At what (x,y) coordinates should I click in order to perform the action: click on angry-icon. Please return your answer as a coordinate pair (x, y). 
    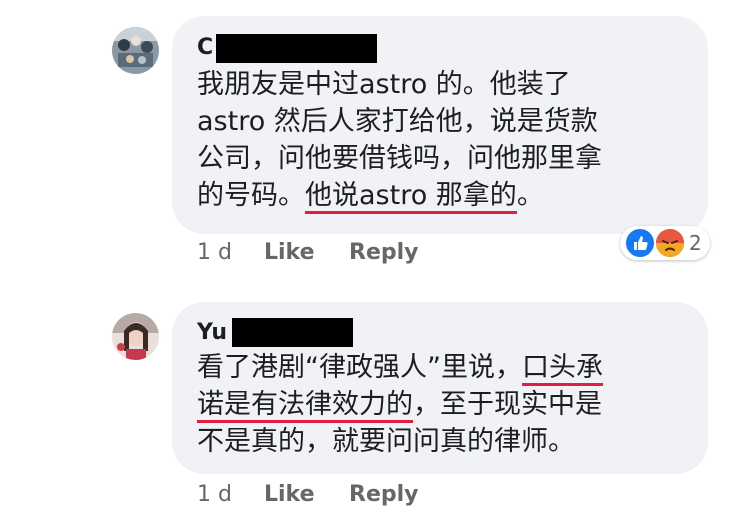
    Looking at the image, I should click on (670, 243).